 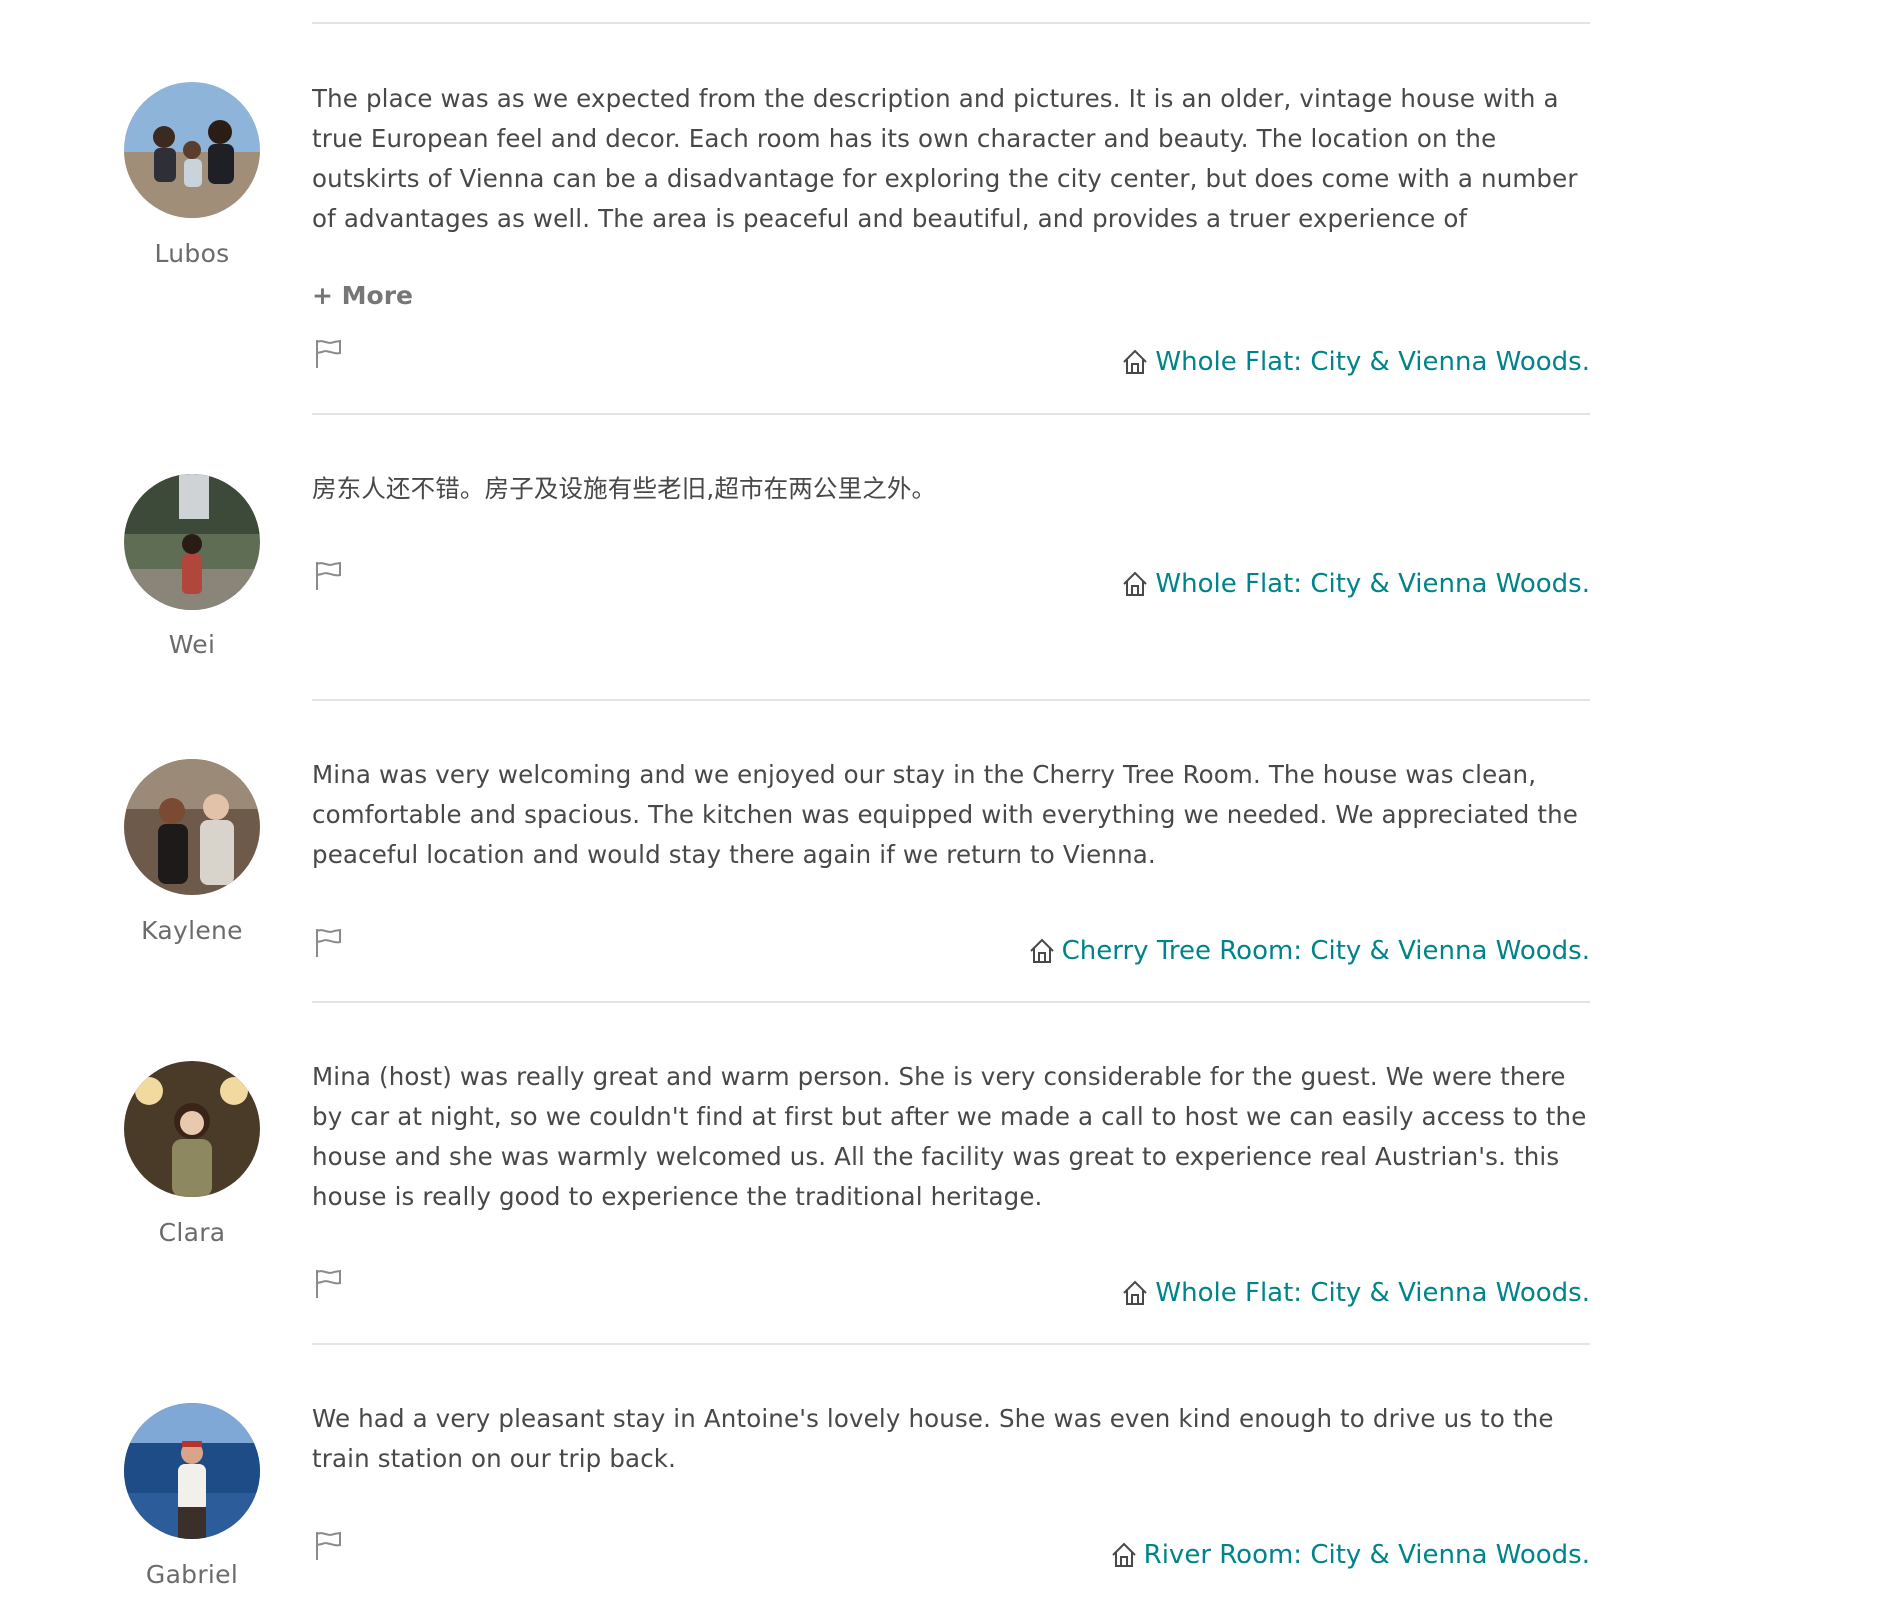 What do you see at coordinates (192, 1575) in the screenshot?
I see `reviewer-name: Gabriel` at bounding box center [192, 1575].